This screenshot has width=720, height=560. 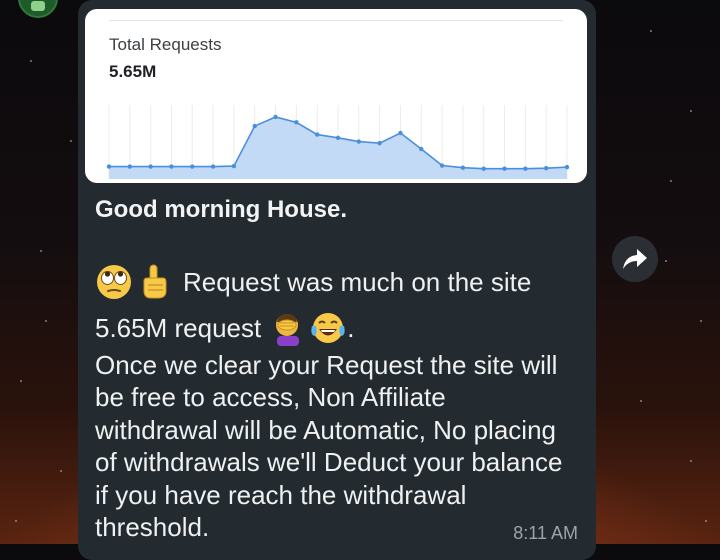 I want to click on message-heading: Good morning House., so click(x=221, y=209).